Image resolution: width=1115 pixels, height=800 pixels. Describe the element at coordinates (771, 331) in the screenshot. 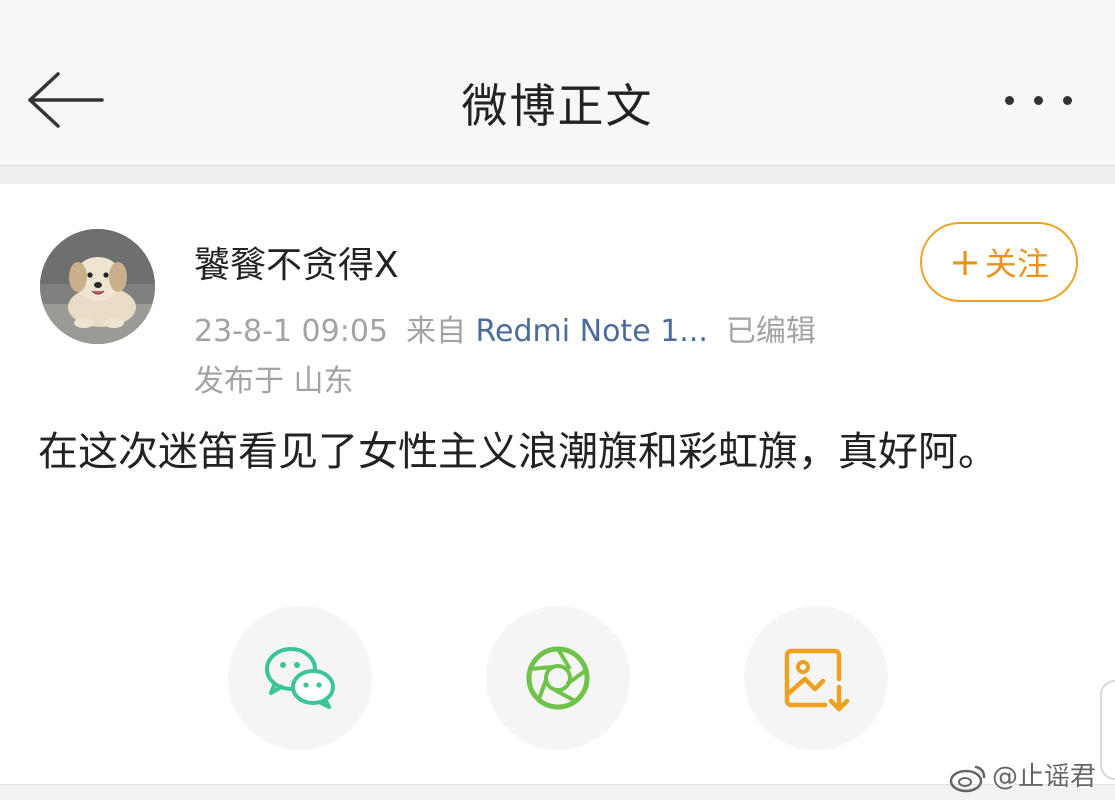

I see `edited-label: 已编辑` at that location.